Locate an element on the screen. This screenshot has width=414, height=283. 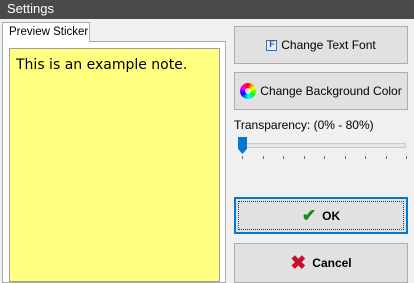
transparency-label: Transparency: (0% - 80%) is located at coordinates (304, 125).